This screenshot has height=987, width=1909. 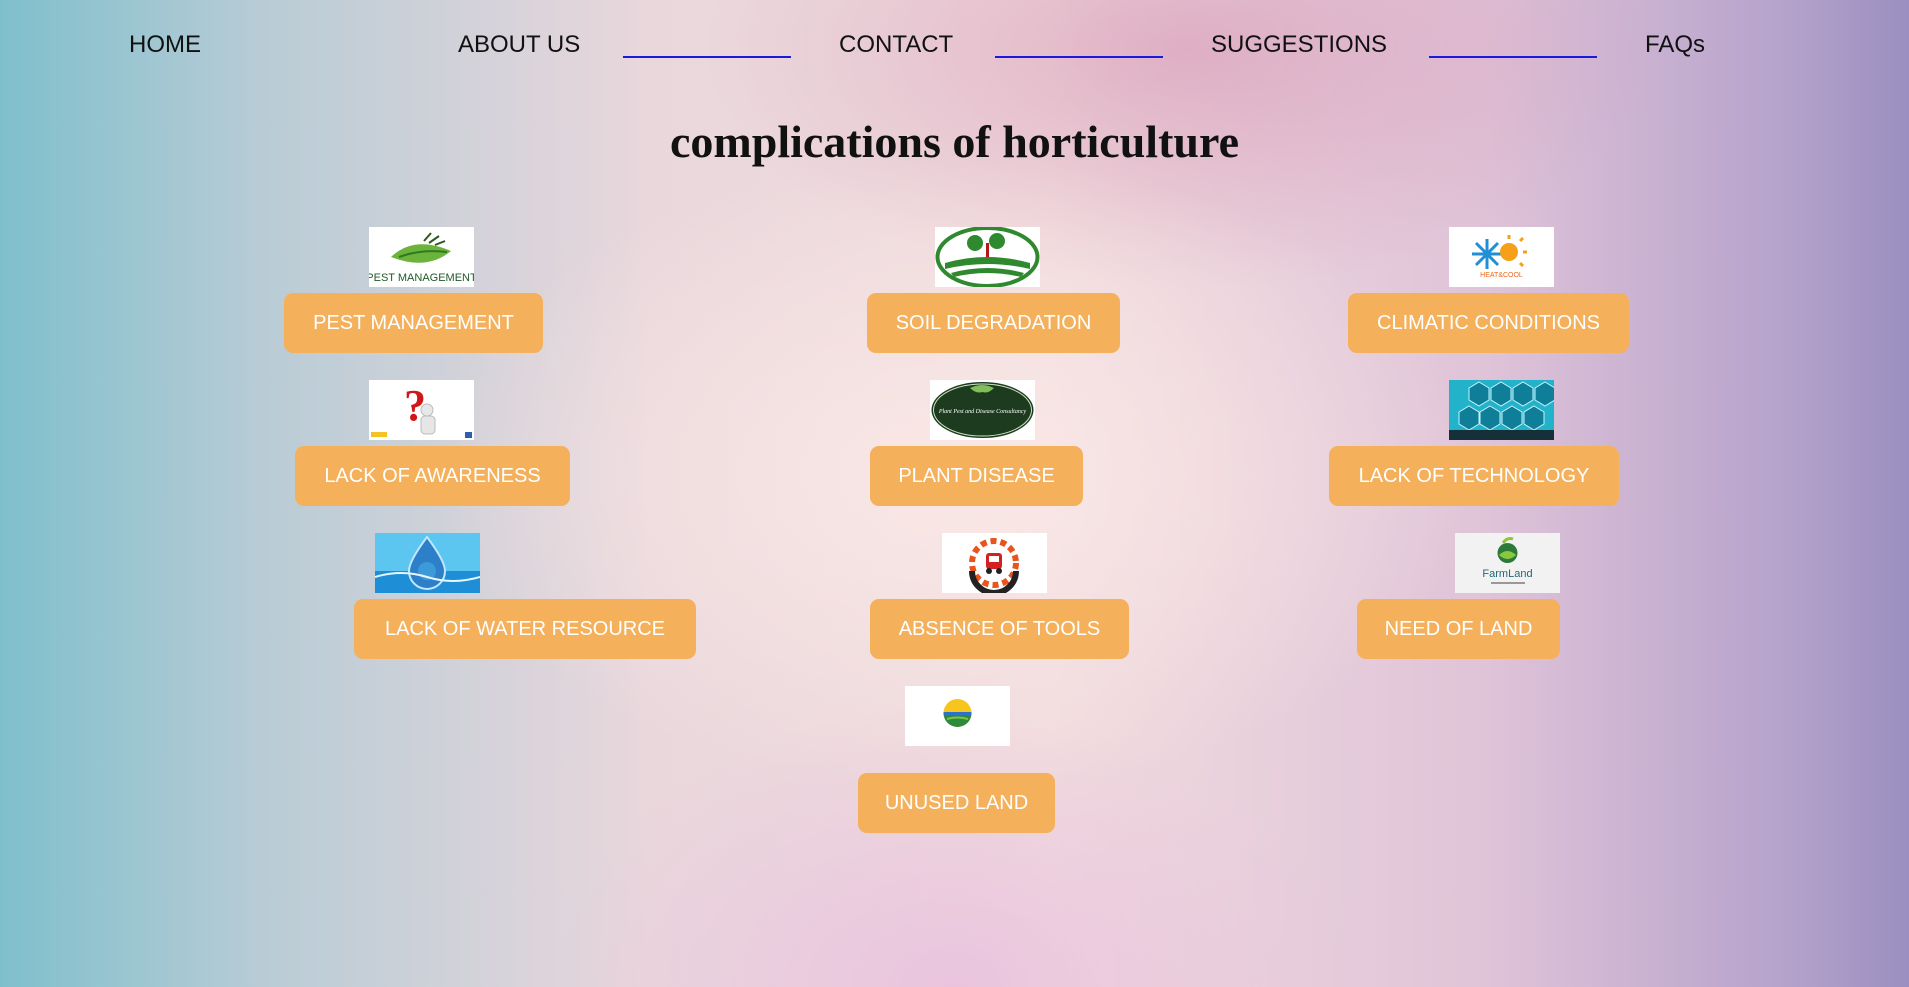 I want to click on nav-faqs-link: FAQs, so click(x=1675, y=45).